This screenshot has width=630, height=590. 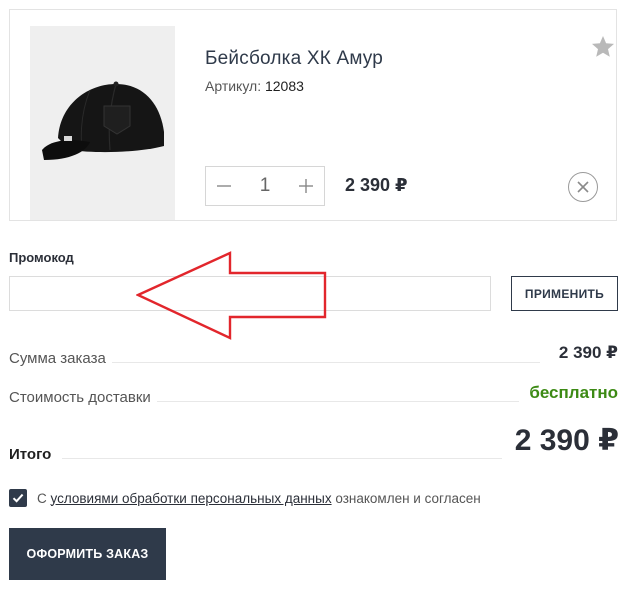 What do you see at coordinates (564, 293) in the screenshot?
I see `apply-promo-button: ПРИМЕНИТЬ` at bounding box center [564, 293].